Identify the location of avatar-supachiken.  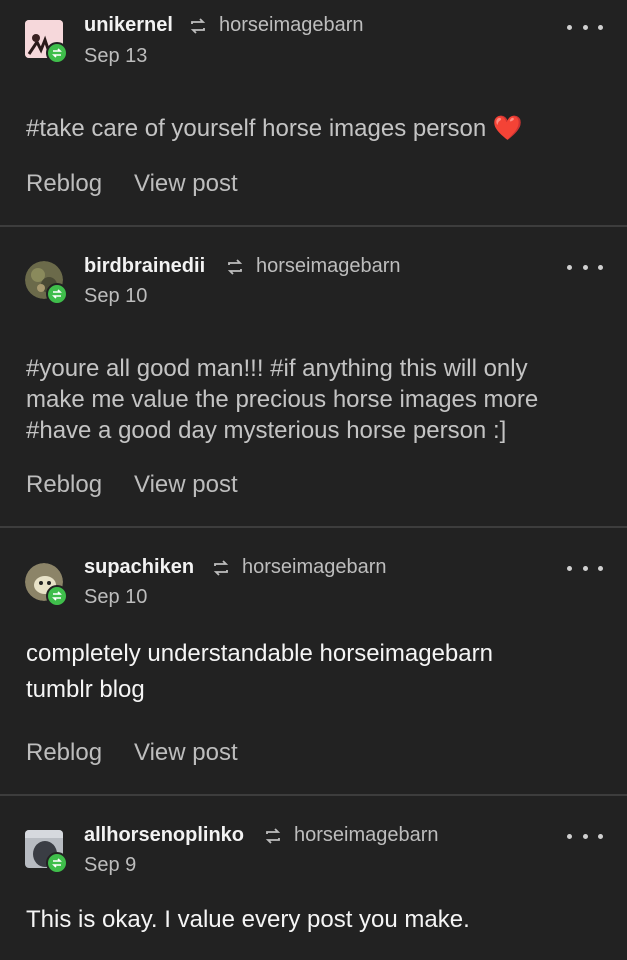
(46, 585).